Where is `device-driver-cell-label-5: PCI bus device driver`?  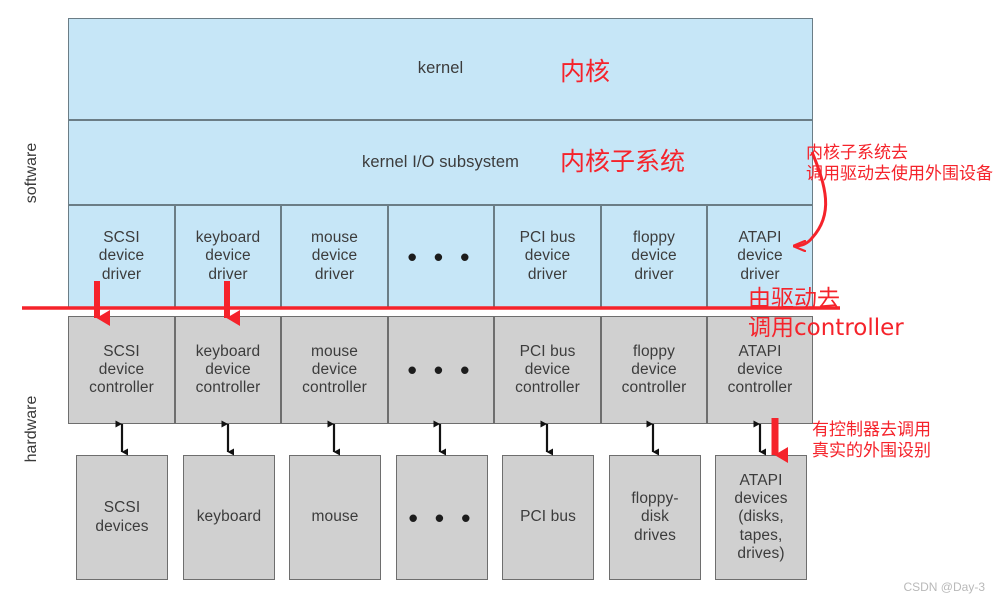 device-driver-cell-label-5: PCI bus device driver is located at coordinates (547, 256).